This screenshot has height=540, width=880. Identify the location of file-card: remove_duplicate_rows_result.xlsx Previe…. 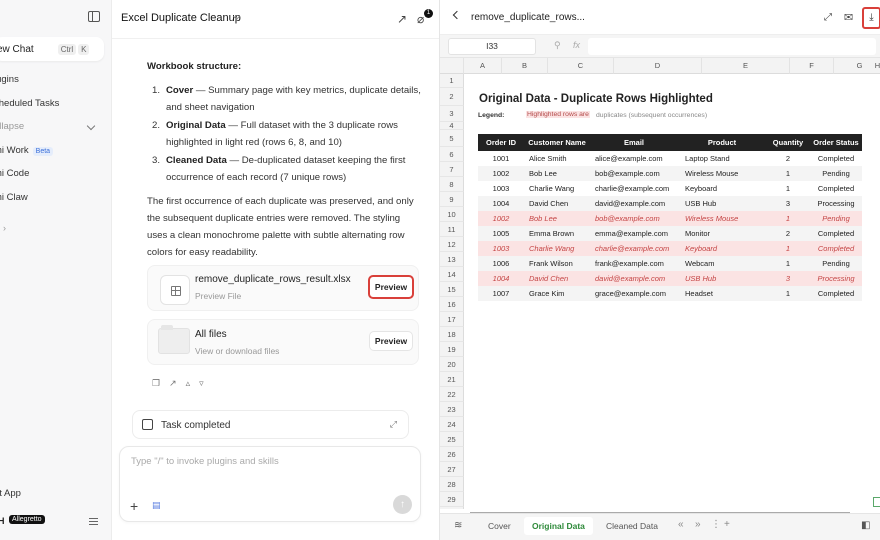
(283, 288).